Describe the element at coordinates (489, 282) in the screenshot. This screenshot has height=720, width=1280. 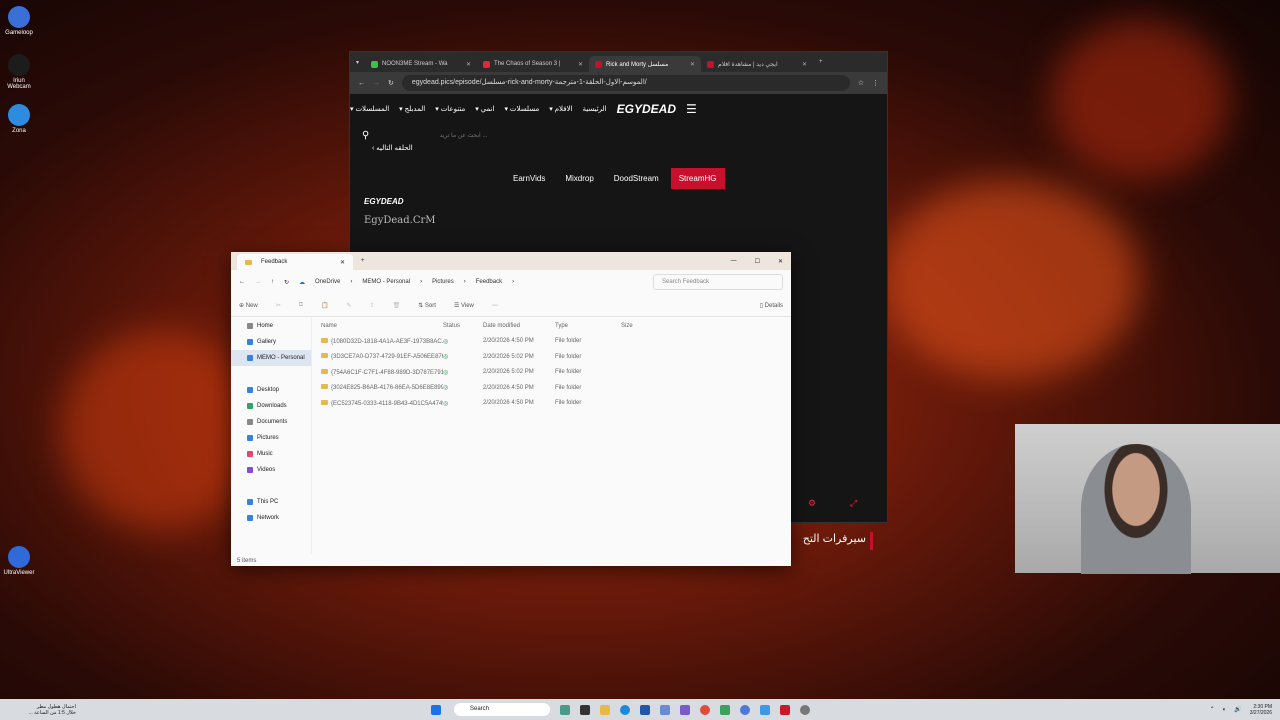
I see `breadcrumb-item: Feedback` at that location.